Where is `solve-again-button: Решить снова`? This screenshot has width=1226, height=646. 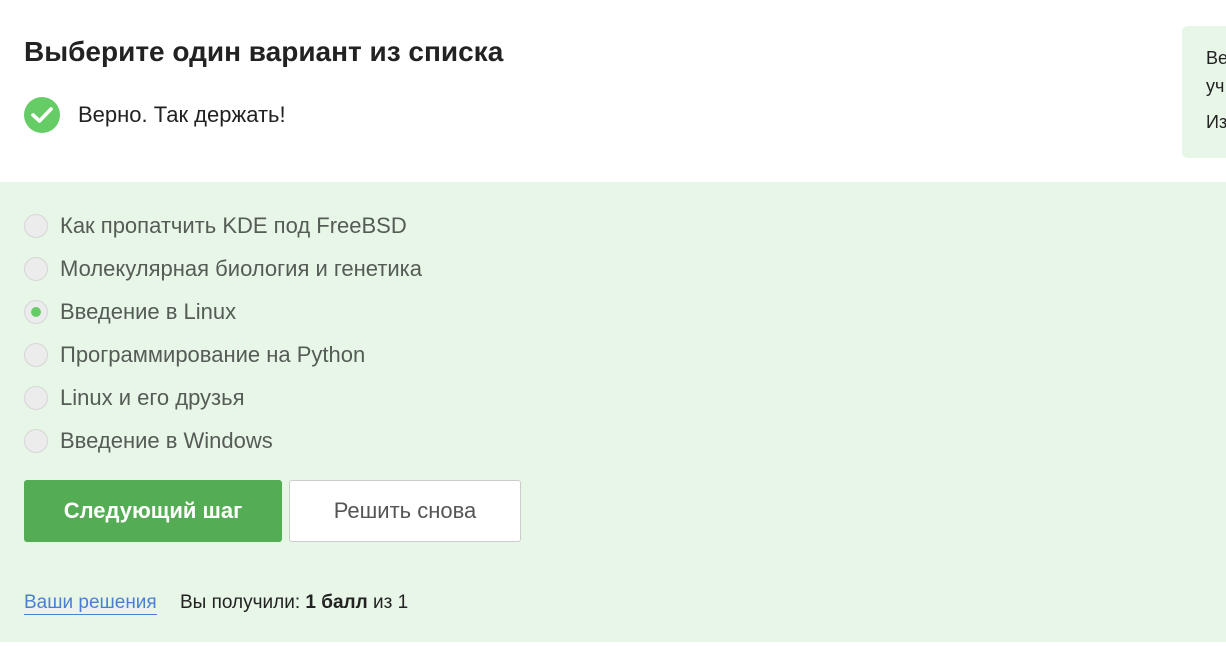 solve-again-button: Решить снова is located at coordinates (405, 511).